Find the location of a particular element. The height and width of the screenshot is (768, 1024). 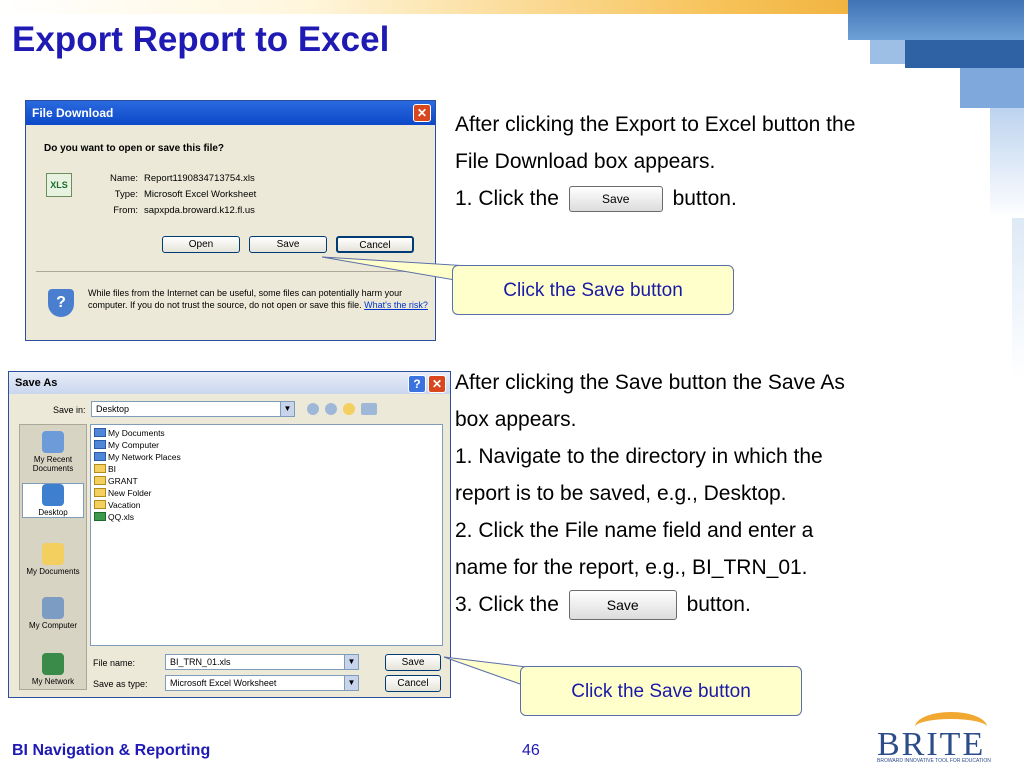

type-value: Microsoft Excel Worksheet is located at coordinates (200, 194).